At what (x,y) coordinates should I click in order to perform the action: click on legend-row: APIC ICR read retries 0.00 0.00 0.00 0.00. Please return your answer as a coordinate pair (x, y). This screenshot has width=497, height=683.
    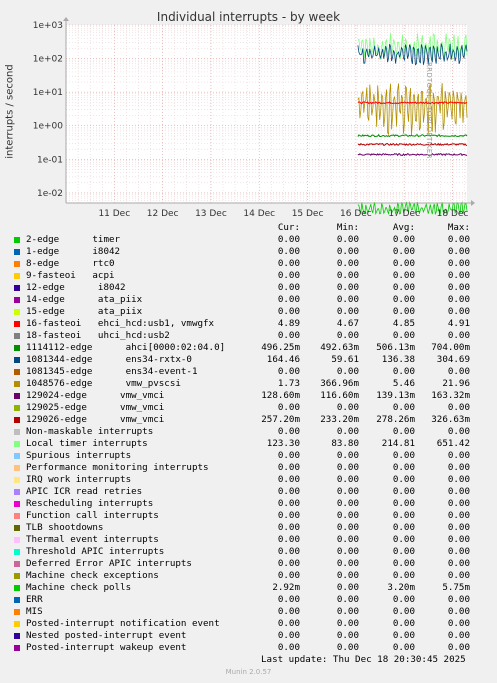
    Looking at the image, I should click on (248, 492).